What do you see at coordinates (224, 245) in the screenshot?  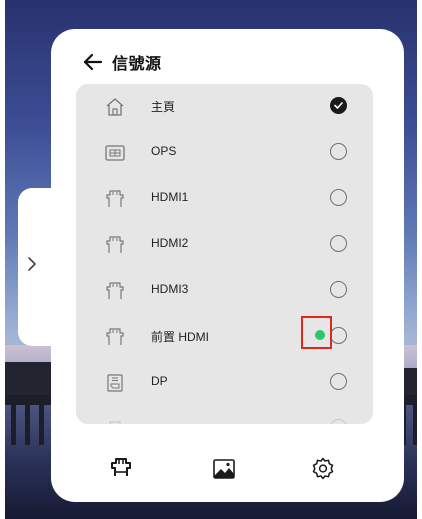 I see `source-item-hdmi2: HDMI2` at bounding box center [224, 245].